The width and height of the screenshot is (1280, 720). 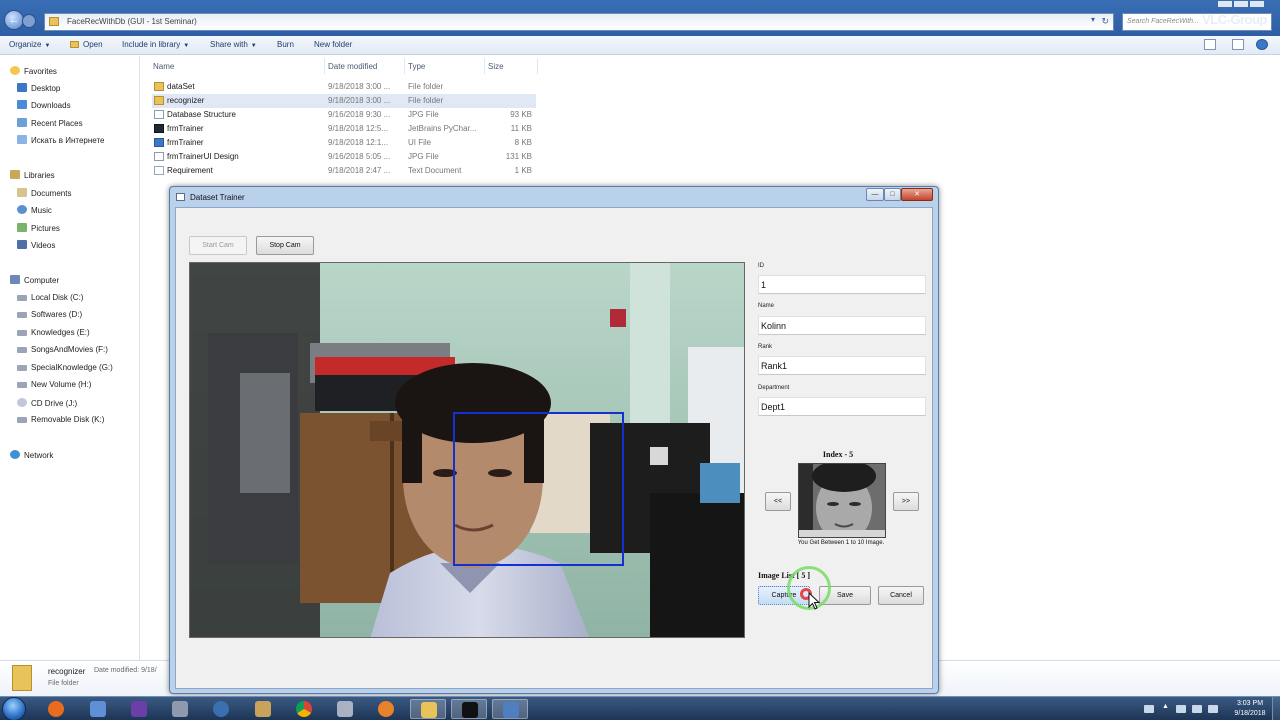 I want to click on sidebar-item-desktop: Desktop, so click(x=38, y=89).